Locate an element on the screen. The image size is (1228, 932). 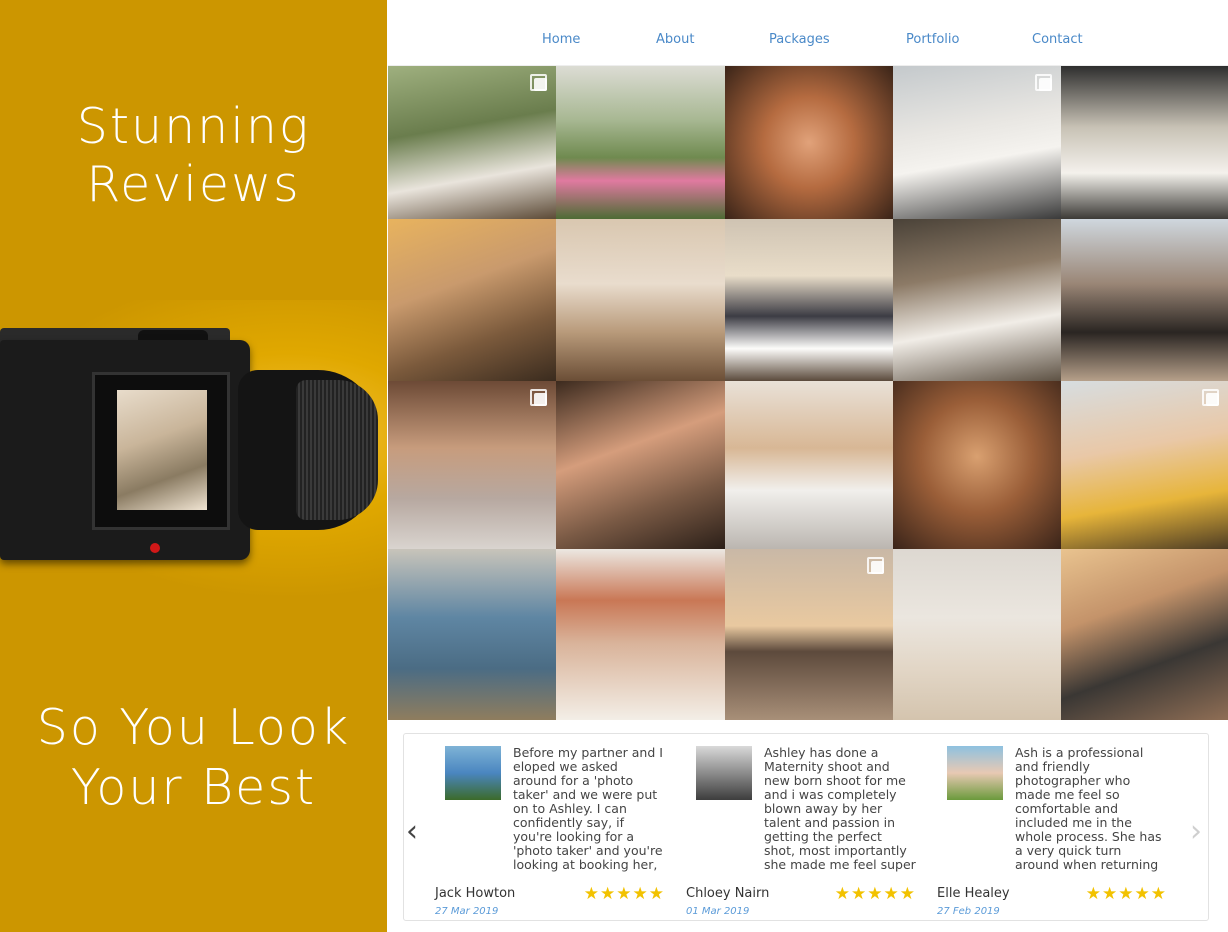
camera-image is located at coordinates (193, 450).